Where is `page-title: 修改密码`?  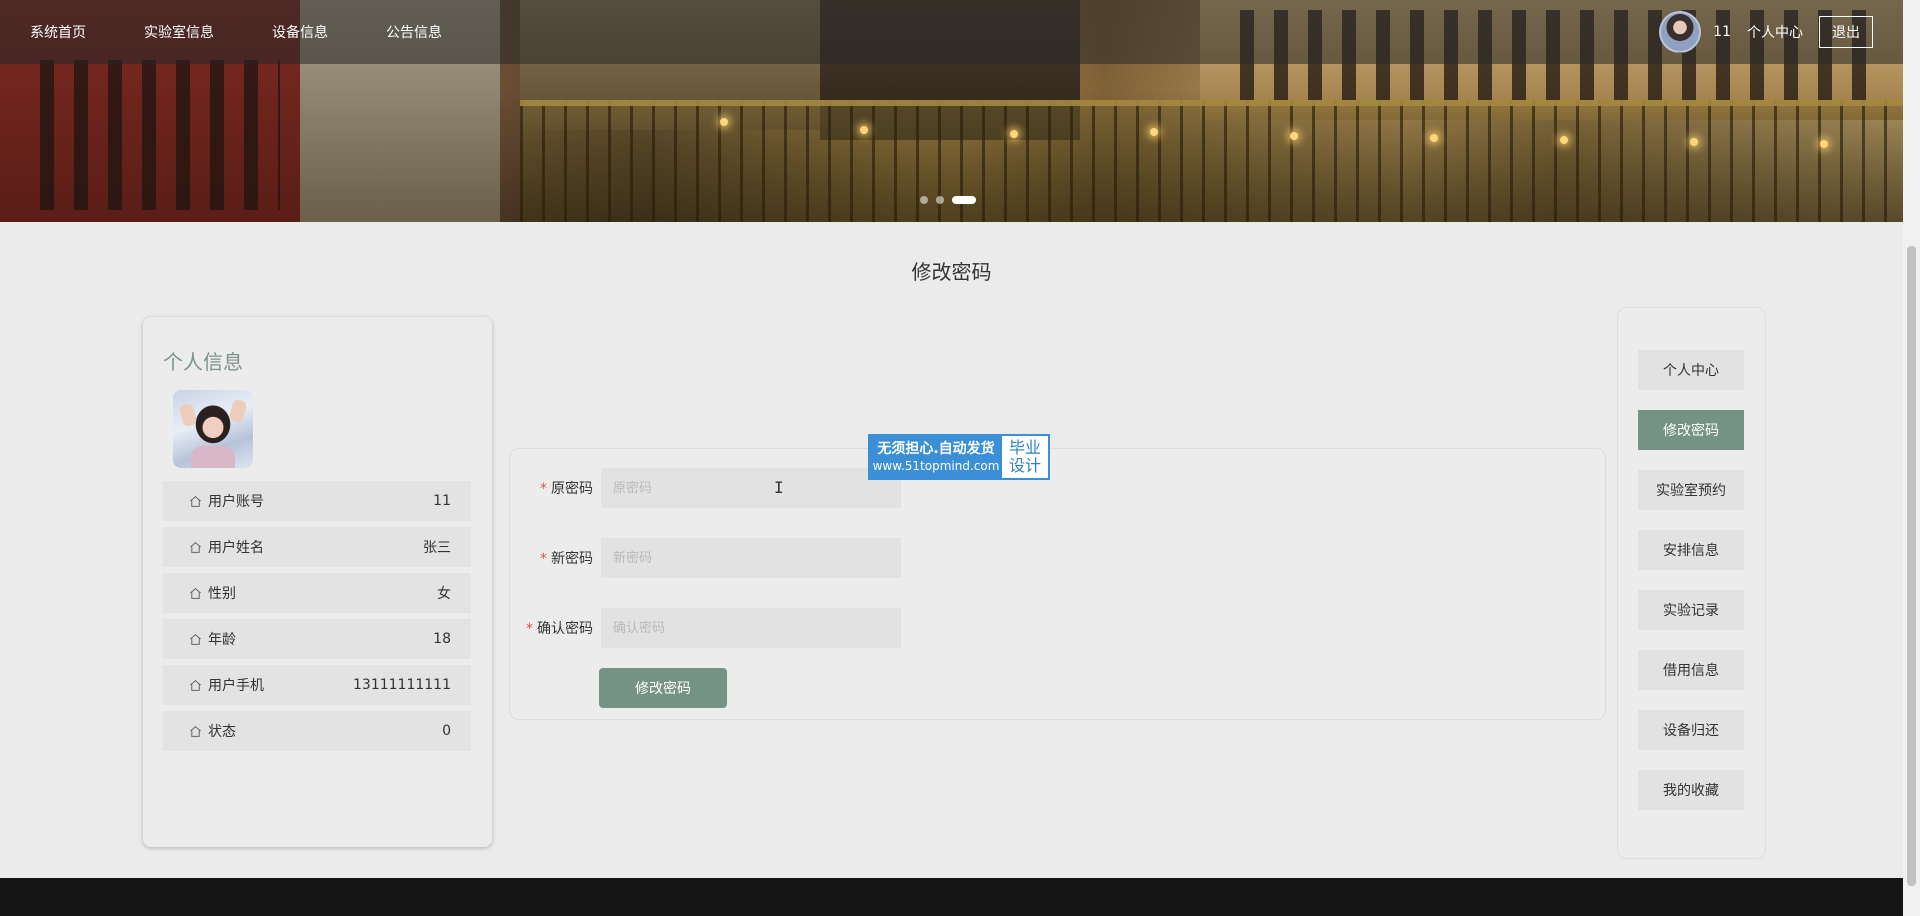 page-title: 修改密码 is located at coordinates (951, 272).